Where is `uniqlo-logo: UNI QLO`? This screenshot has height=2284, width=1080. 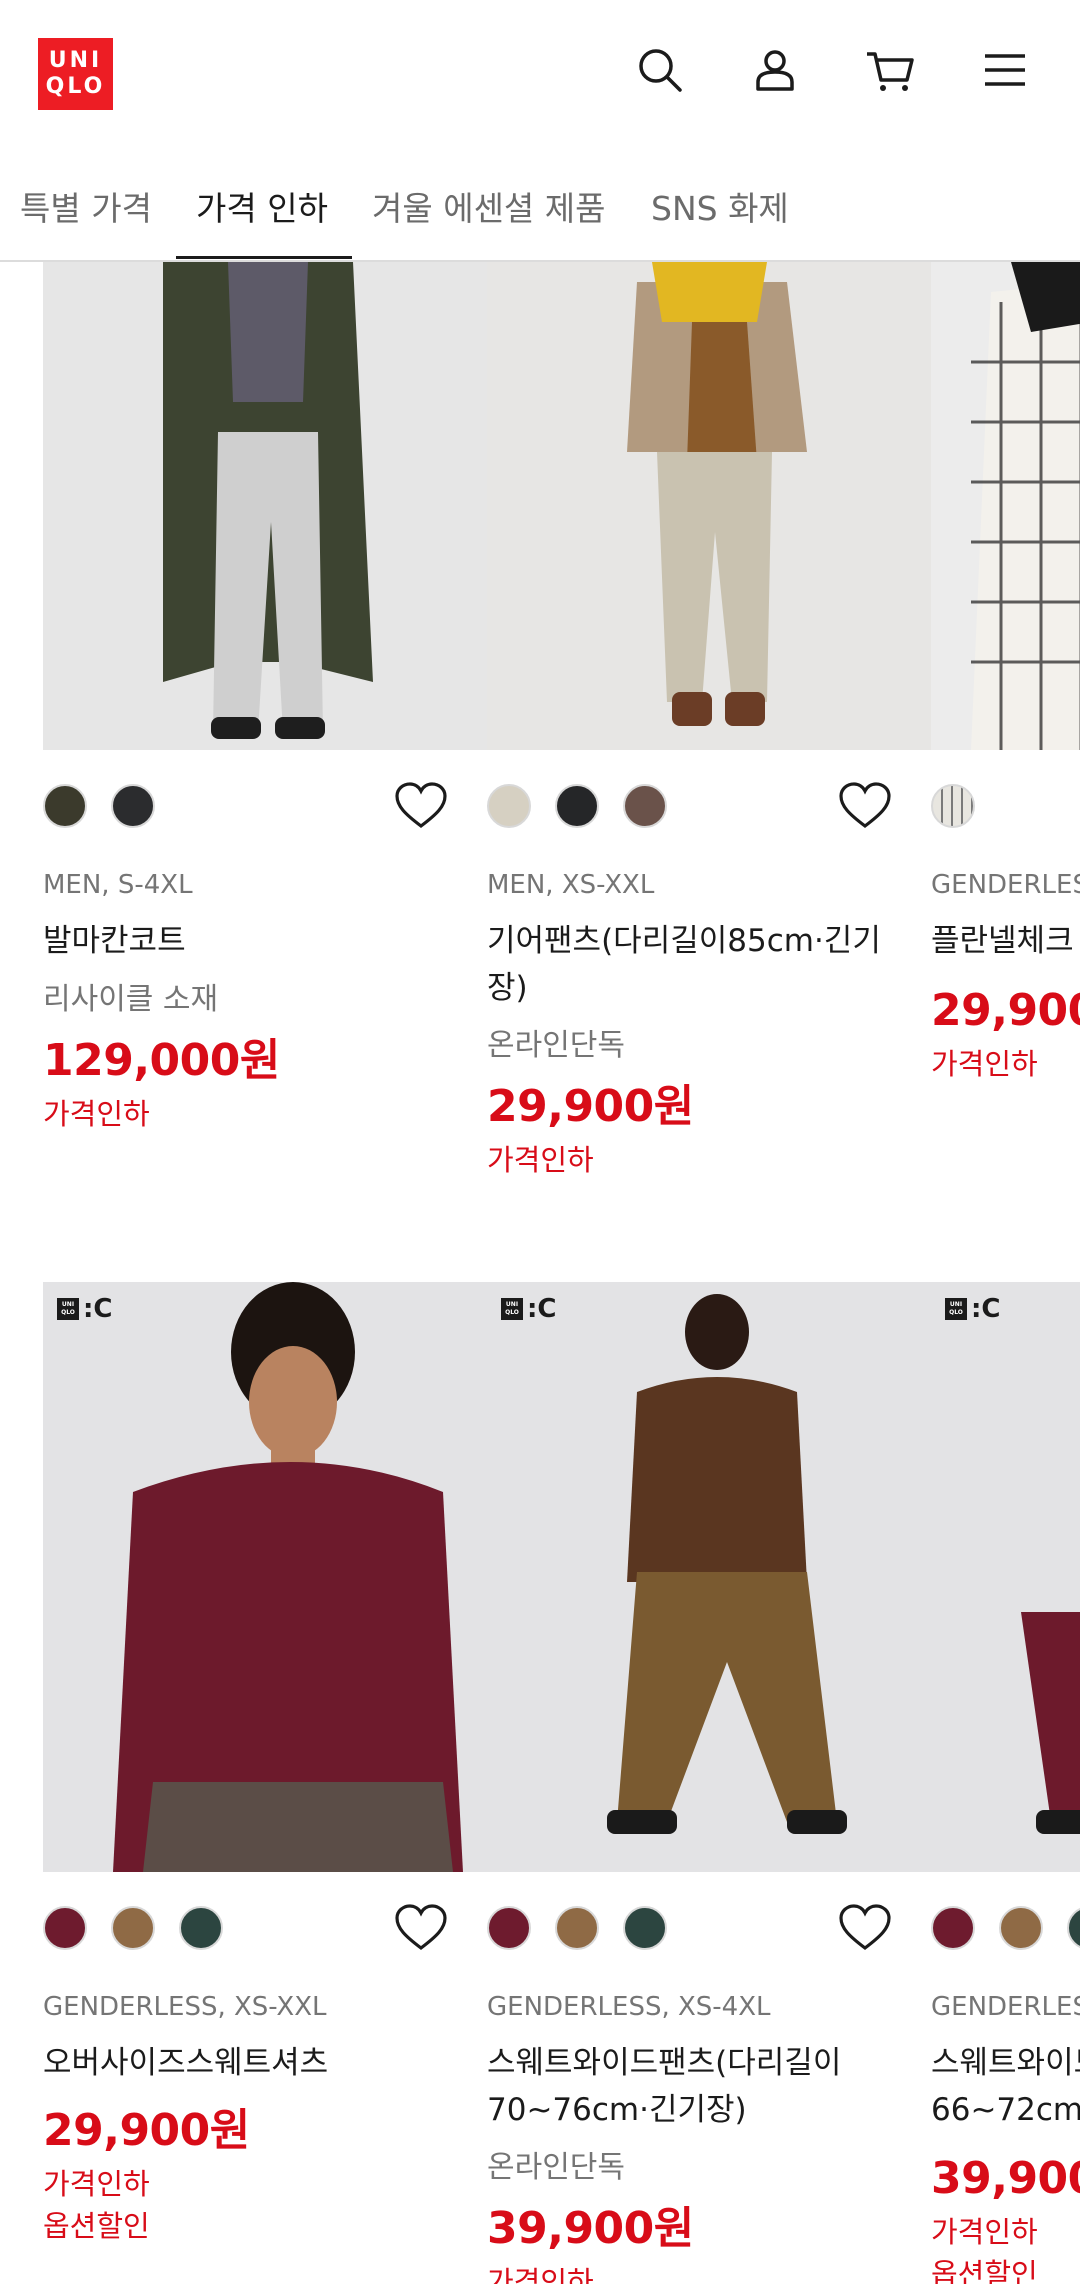
uniqlo-logo: UNI QLO is located at coordinates (75, 74).